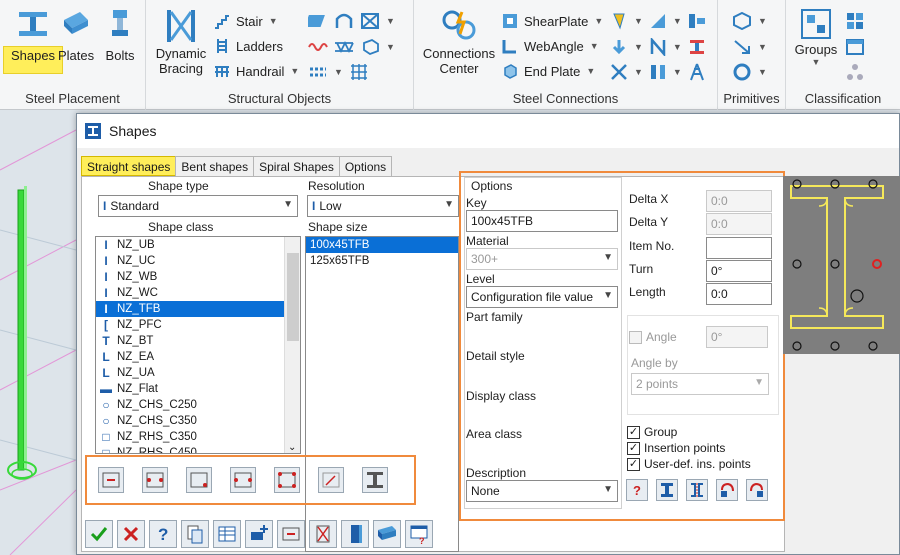 This screenshot has height=555, width=900. What do you see at coordinates (318, 72) in the screenshot?
I see `rebar-icon` at bounding box center [318, 72].